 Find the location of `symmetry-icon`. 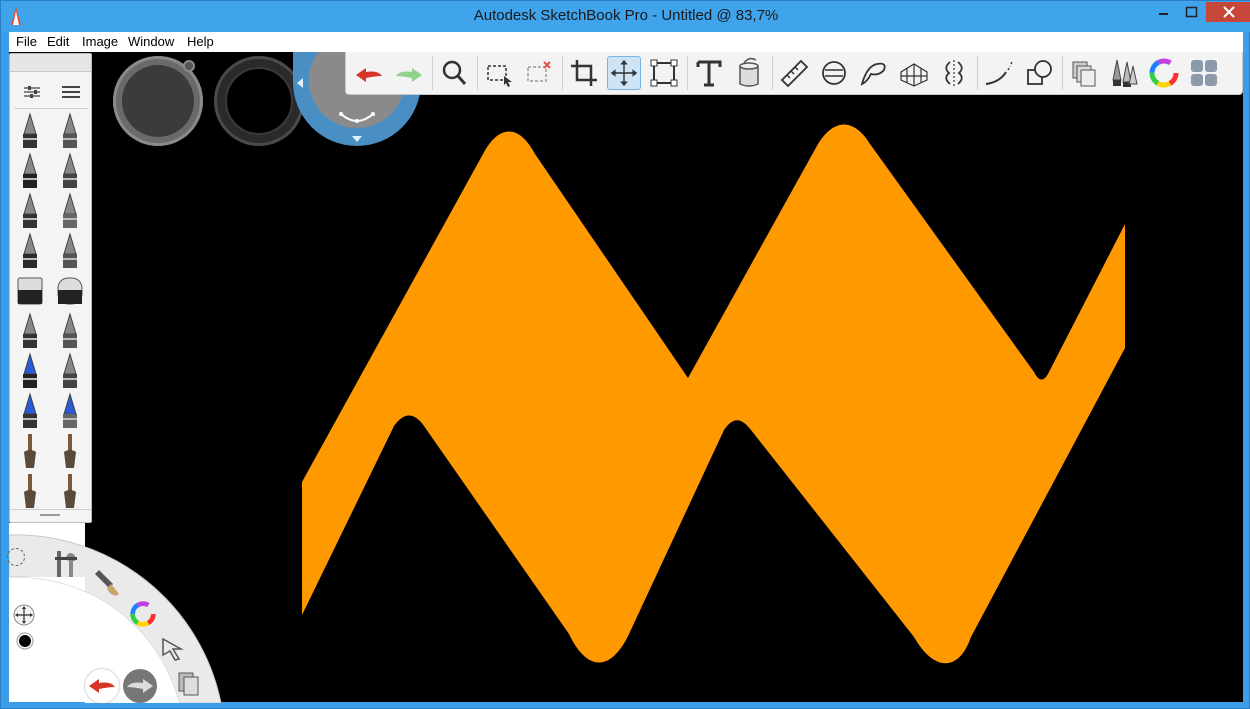

symmetry-icon is located at coordinates (954, 73).